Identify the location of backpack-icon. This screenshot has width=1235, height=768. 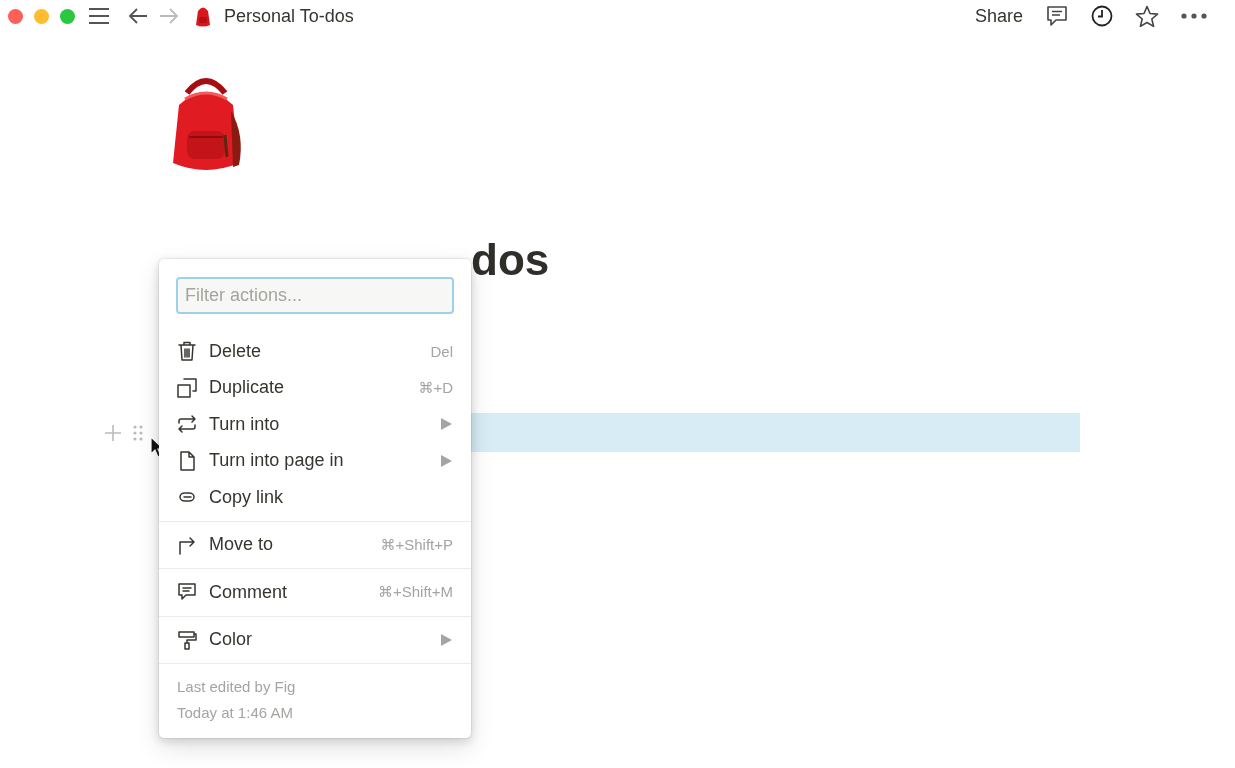
(203, 16).